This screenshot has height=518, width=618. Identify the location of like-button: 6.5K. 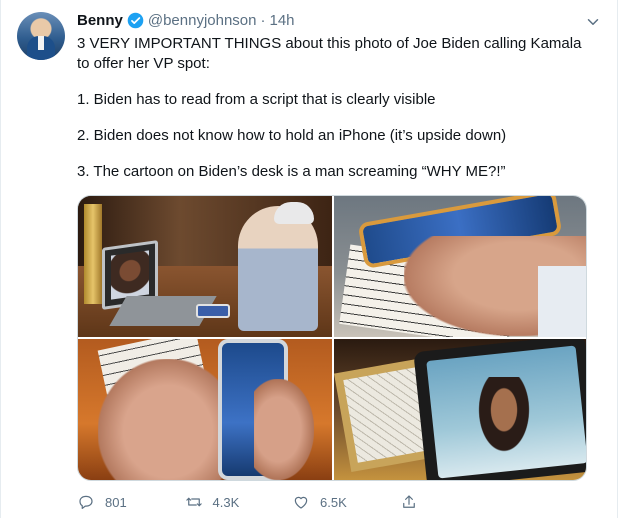
(346, 502).